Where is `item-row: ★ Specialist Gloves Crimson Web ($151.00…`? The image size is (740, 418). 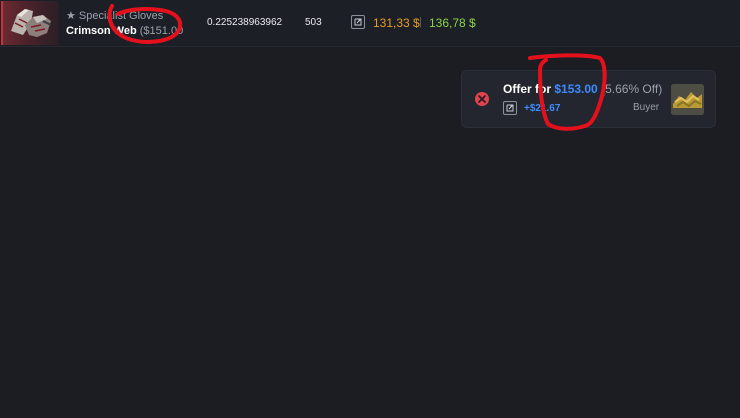
item-row: ★ Specialist Gloves Crimson Web ($151.00… is located at coordinates (370, 23).